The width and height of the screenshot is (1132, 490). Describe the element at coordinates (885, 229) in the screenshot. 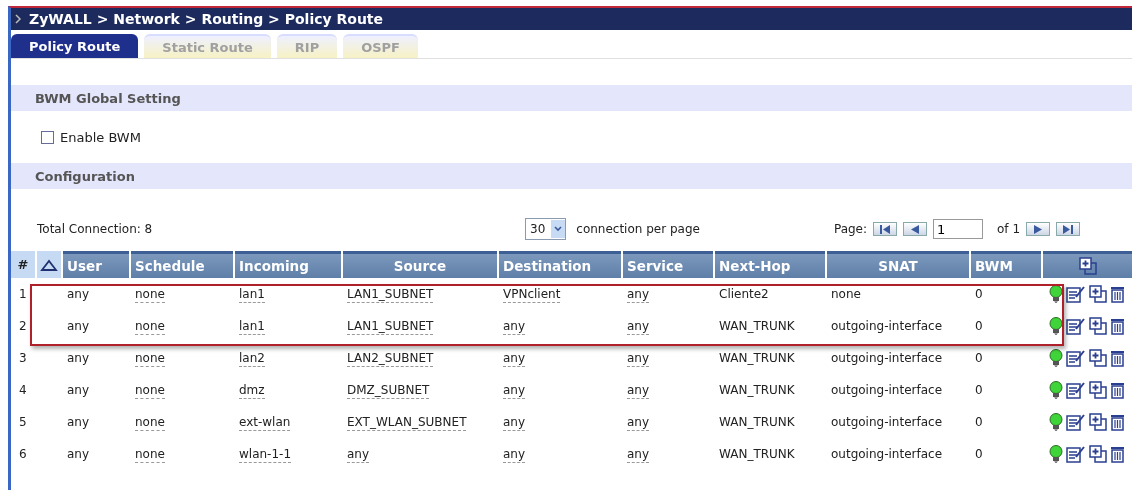

I see `first-page-button` at that location.